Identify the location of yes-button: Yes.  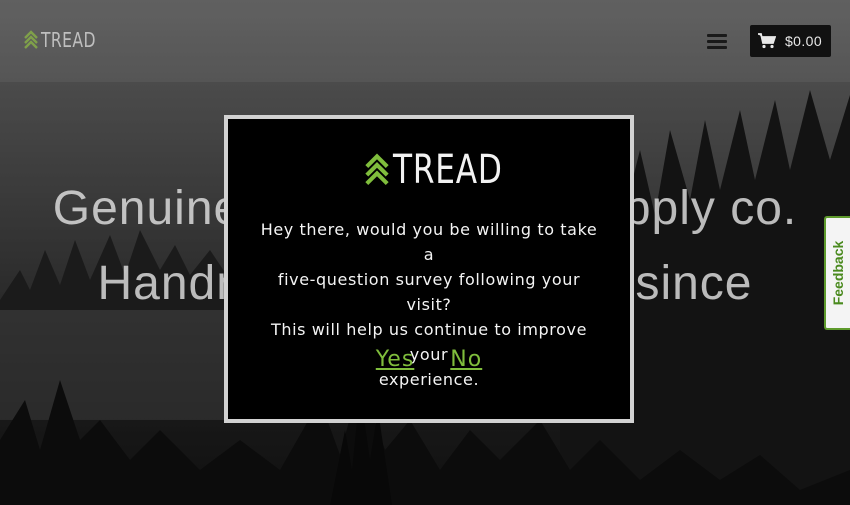
(395, 359).